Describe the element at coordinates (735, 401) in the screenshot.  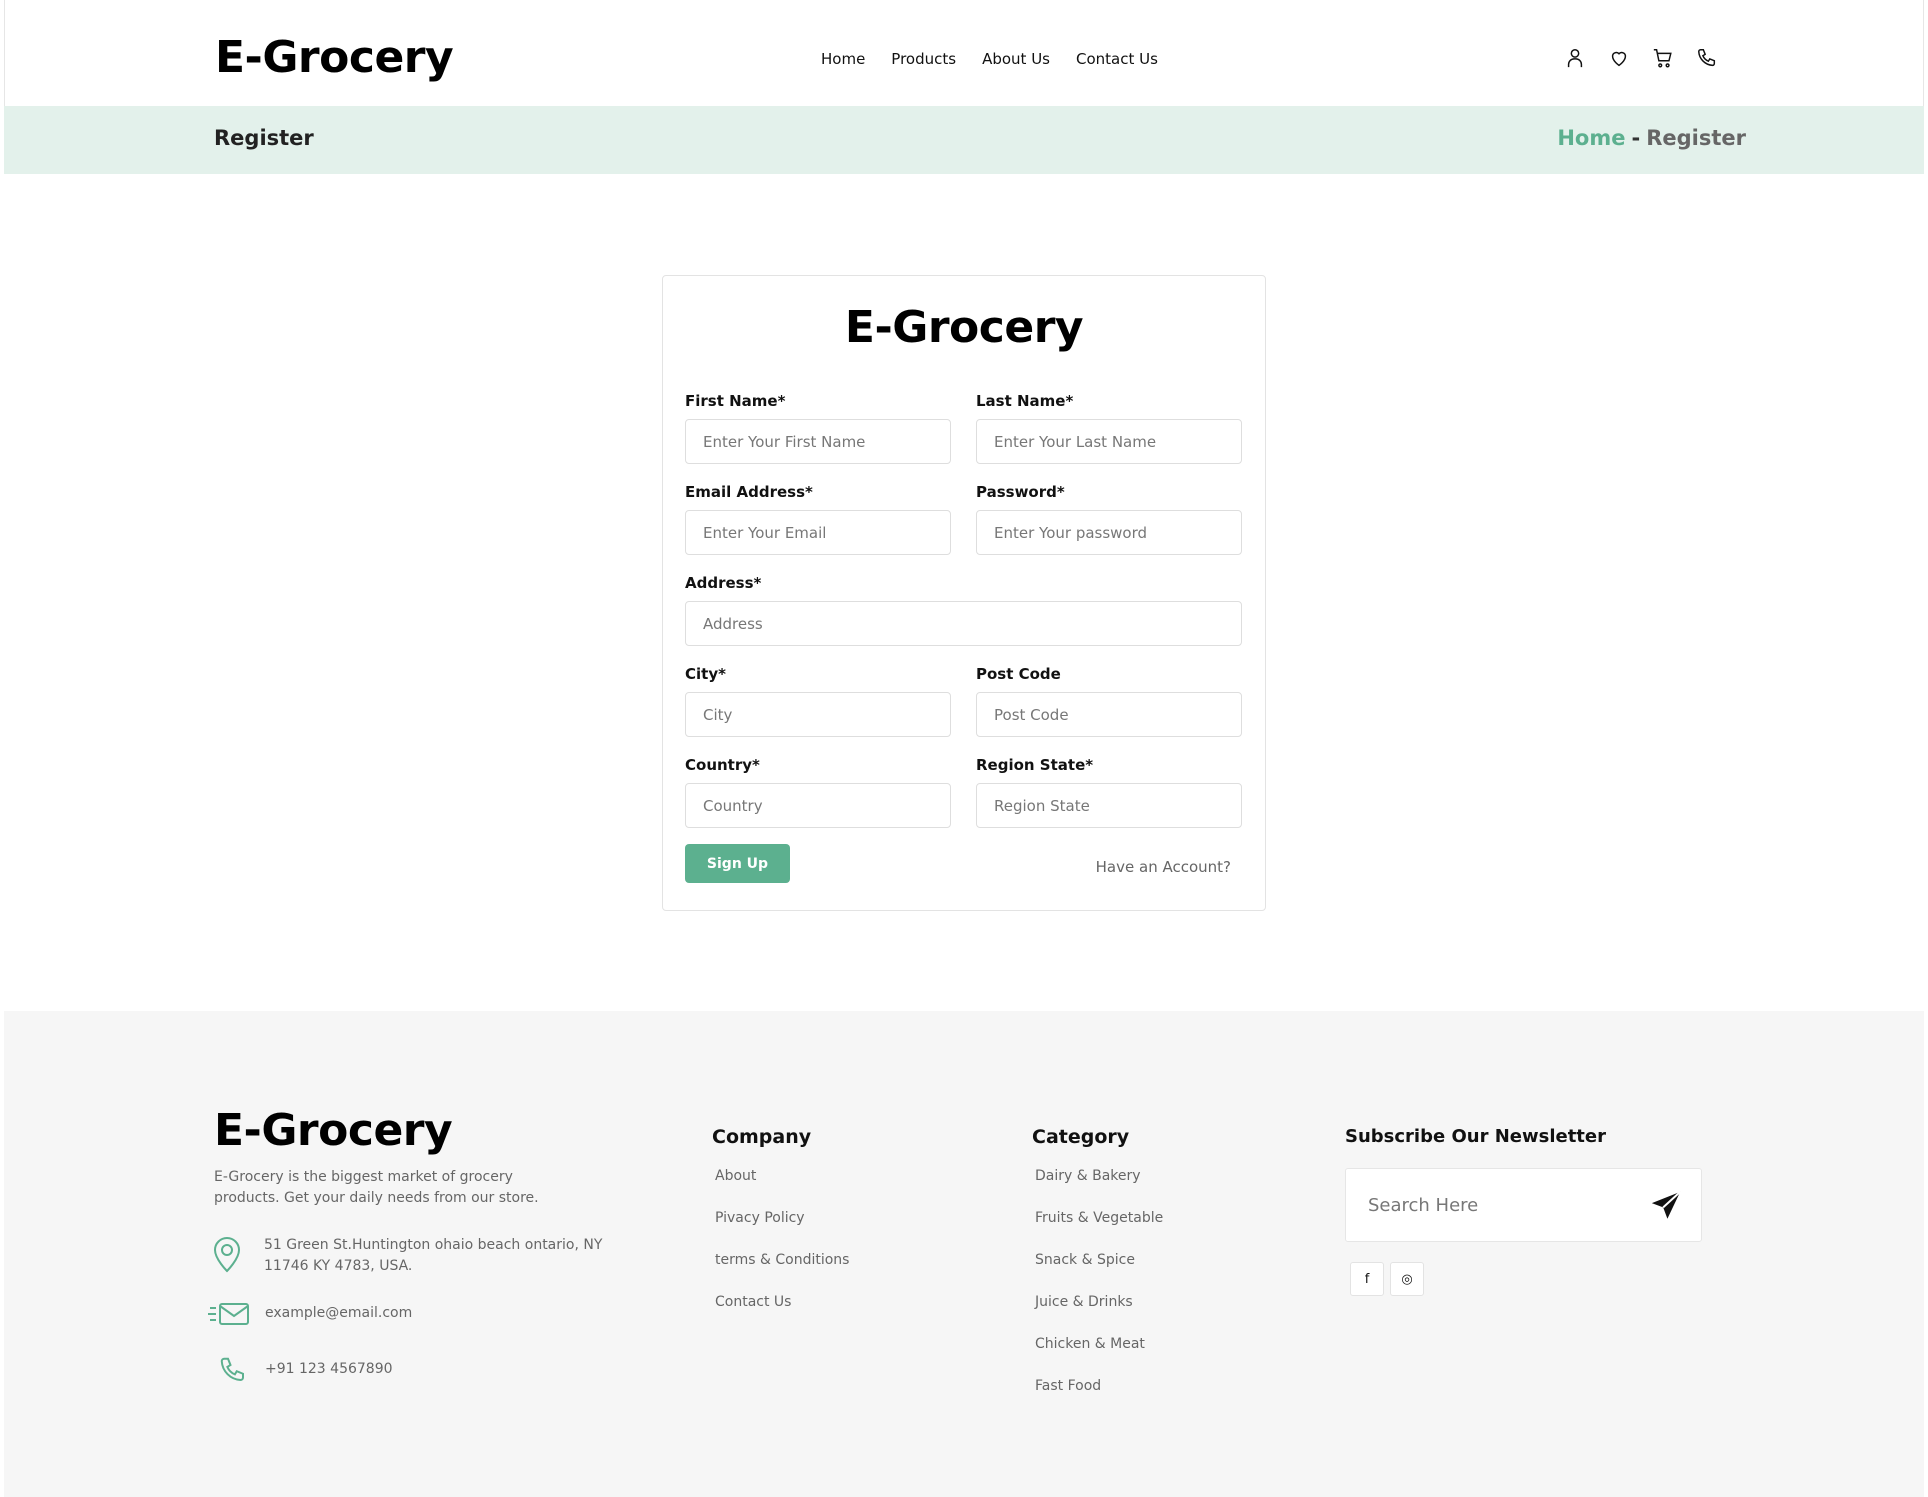
I see `first-name-label: First Name*` at that location.